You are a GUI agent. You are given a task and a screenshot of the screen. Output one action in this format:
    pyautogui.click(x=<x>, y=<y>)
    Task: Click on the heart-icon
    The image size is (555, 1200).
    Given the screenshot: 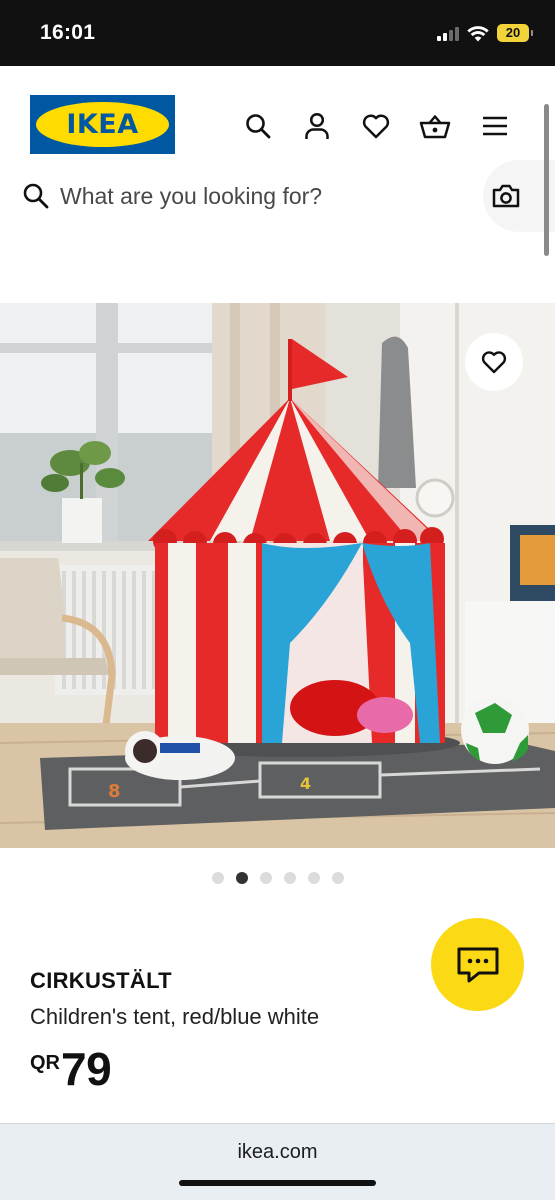 What is the action you would take?
    pyautogui.click(x=494, y=362)
    